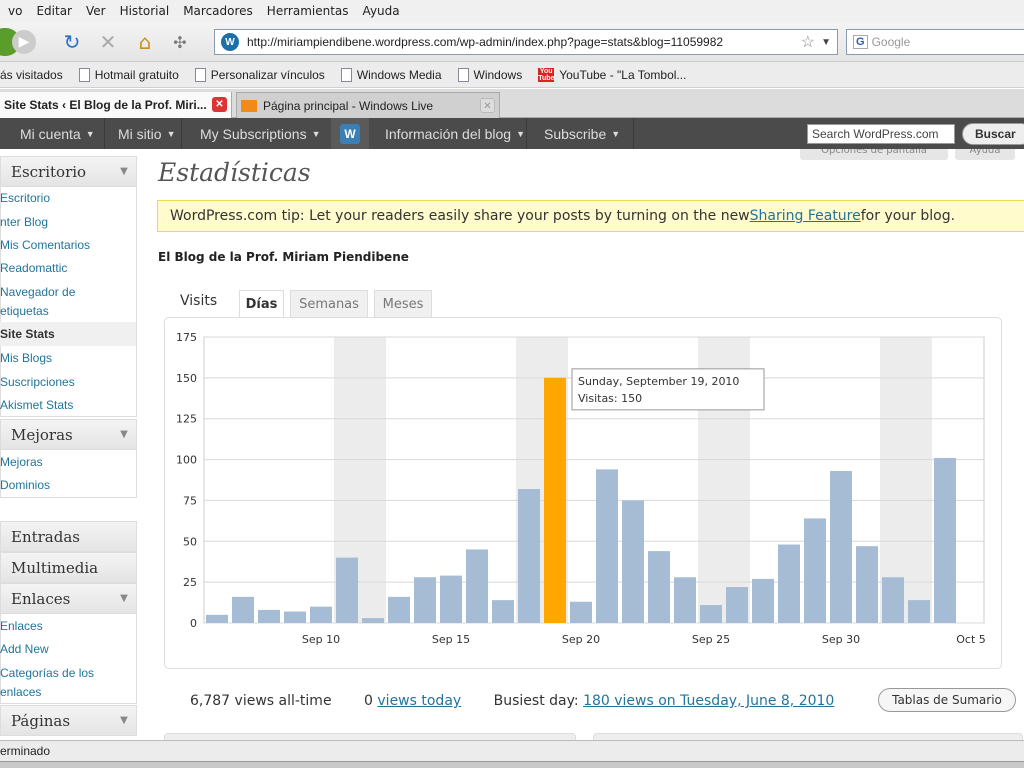 This screenshot has width=1024, height=768. Describe the element at coordinates (45, 245) in the screenshot. I see `sidebar-item-mis-comentarios: Mis Comentarios` at that location.